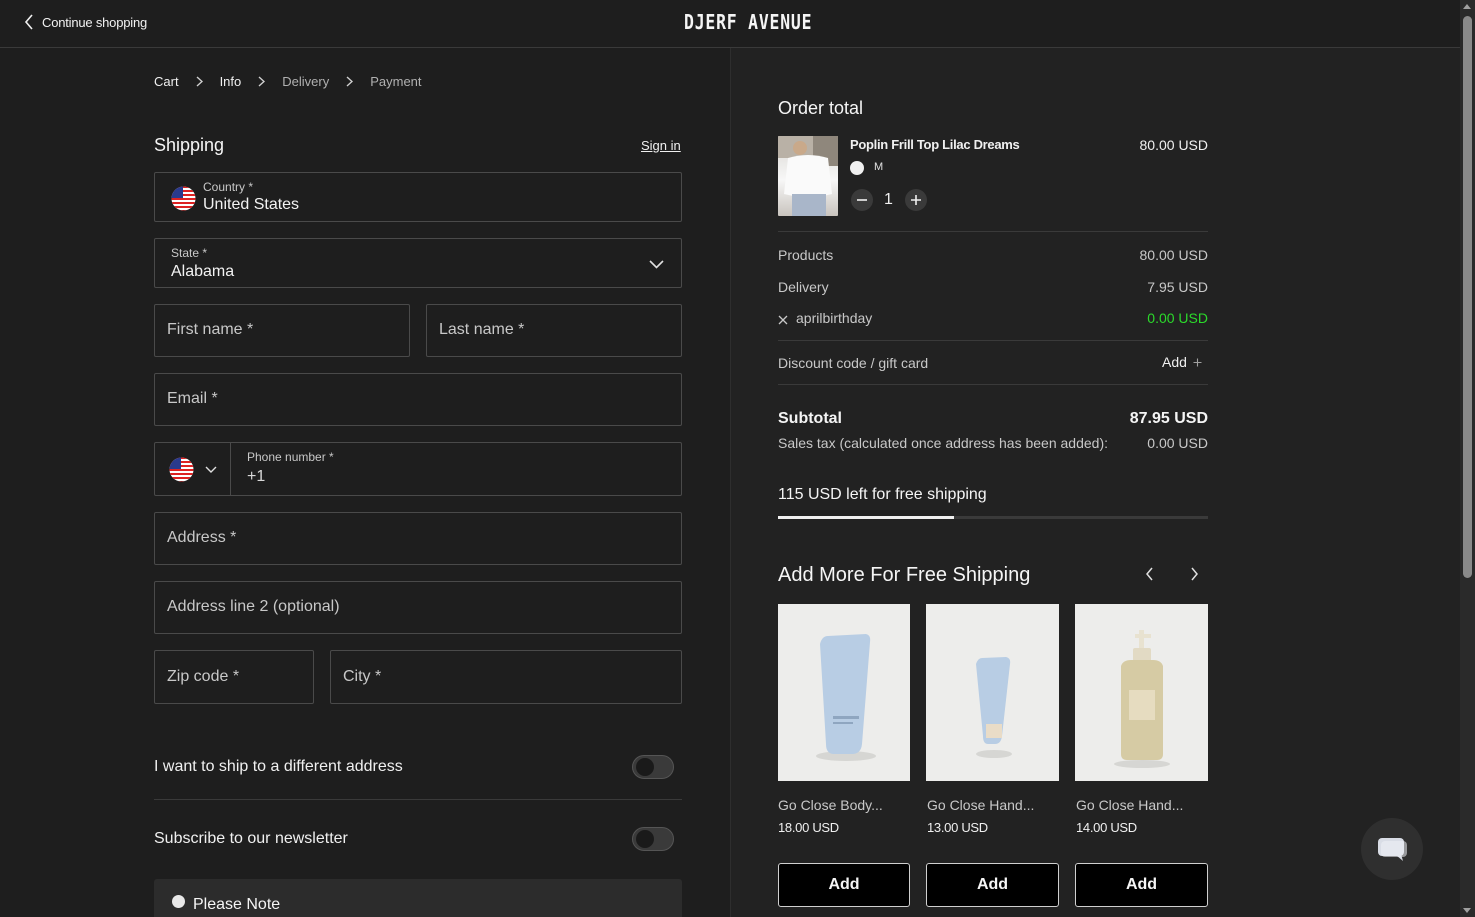 Image resolution: width=1475 pixels, height=917 pixels. I want to click on address-field: Address *, so click(418, 538).